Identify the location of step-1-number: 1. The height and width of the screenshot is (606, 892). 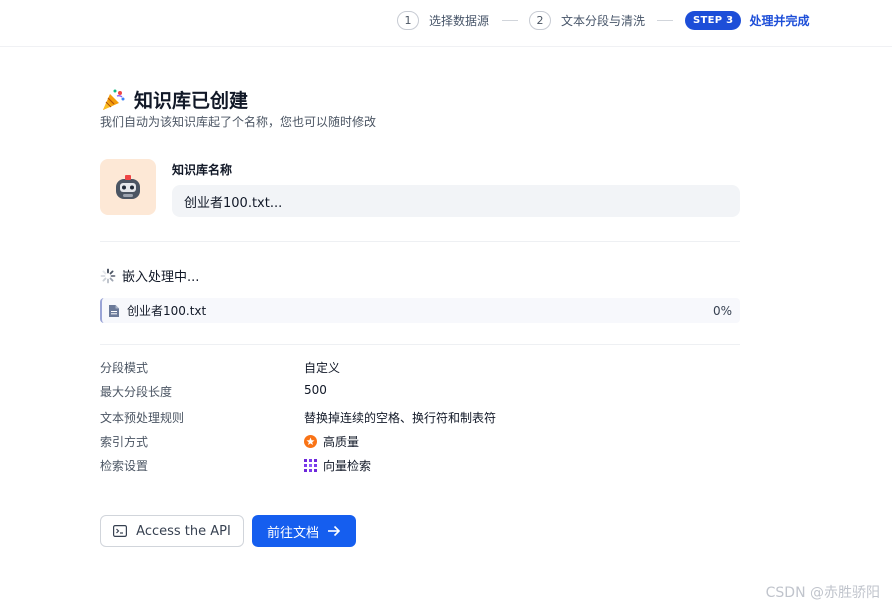
(408, 20).